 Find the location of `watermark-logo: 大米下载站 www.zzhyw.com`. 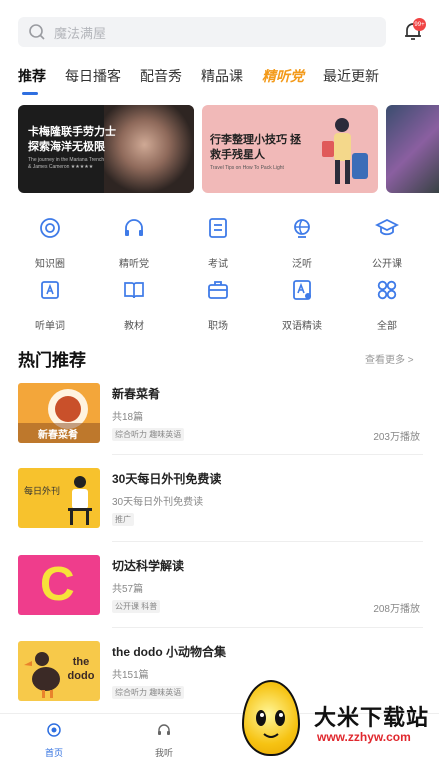

watermark-logo: 大米下载站 www.zzhyw.com is located at coordinates (338, 718).